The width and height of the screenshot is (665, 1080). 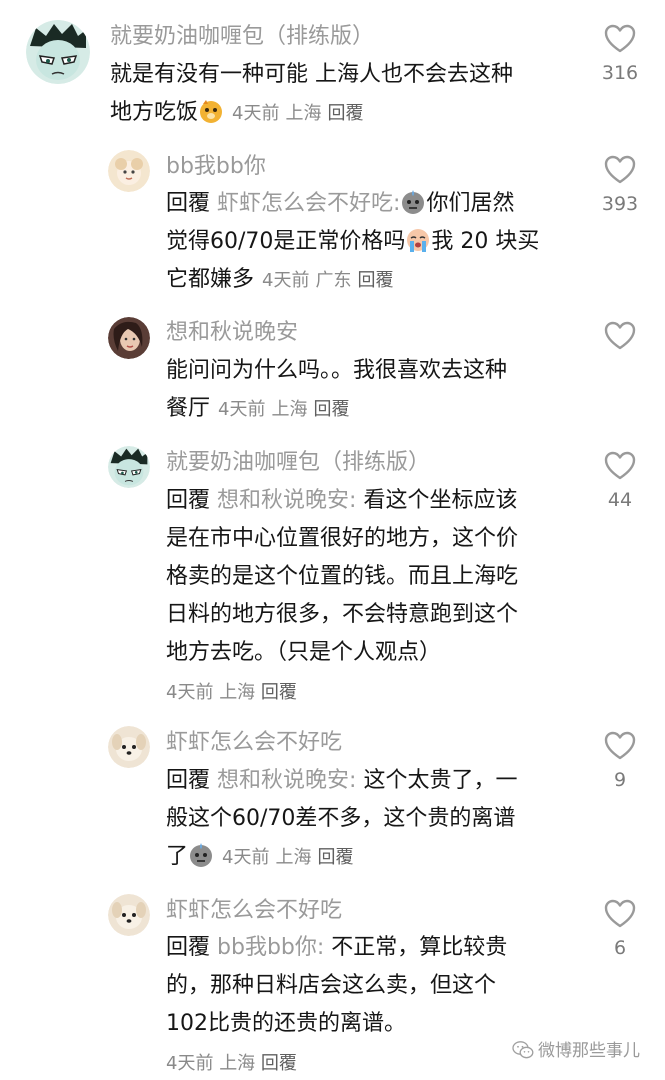 What do you see at coordinates (620, 780) in the screenshot?
I see `like-count: 9` at bounding box center [620, 780].